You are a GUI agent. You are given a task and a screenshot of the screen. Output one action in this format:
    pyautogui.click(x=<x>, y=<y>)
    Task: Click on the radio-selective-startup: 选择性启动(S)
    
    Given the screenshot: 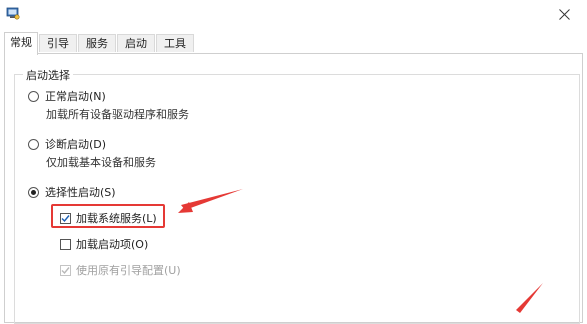 What is the action you would take?
    pyautogui.click(x=72, y=192)
    